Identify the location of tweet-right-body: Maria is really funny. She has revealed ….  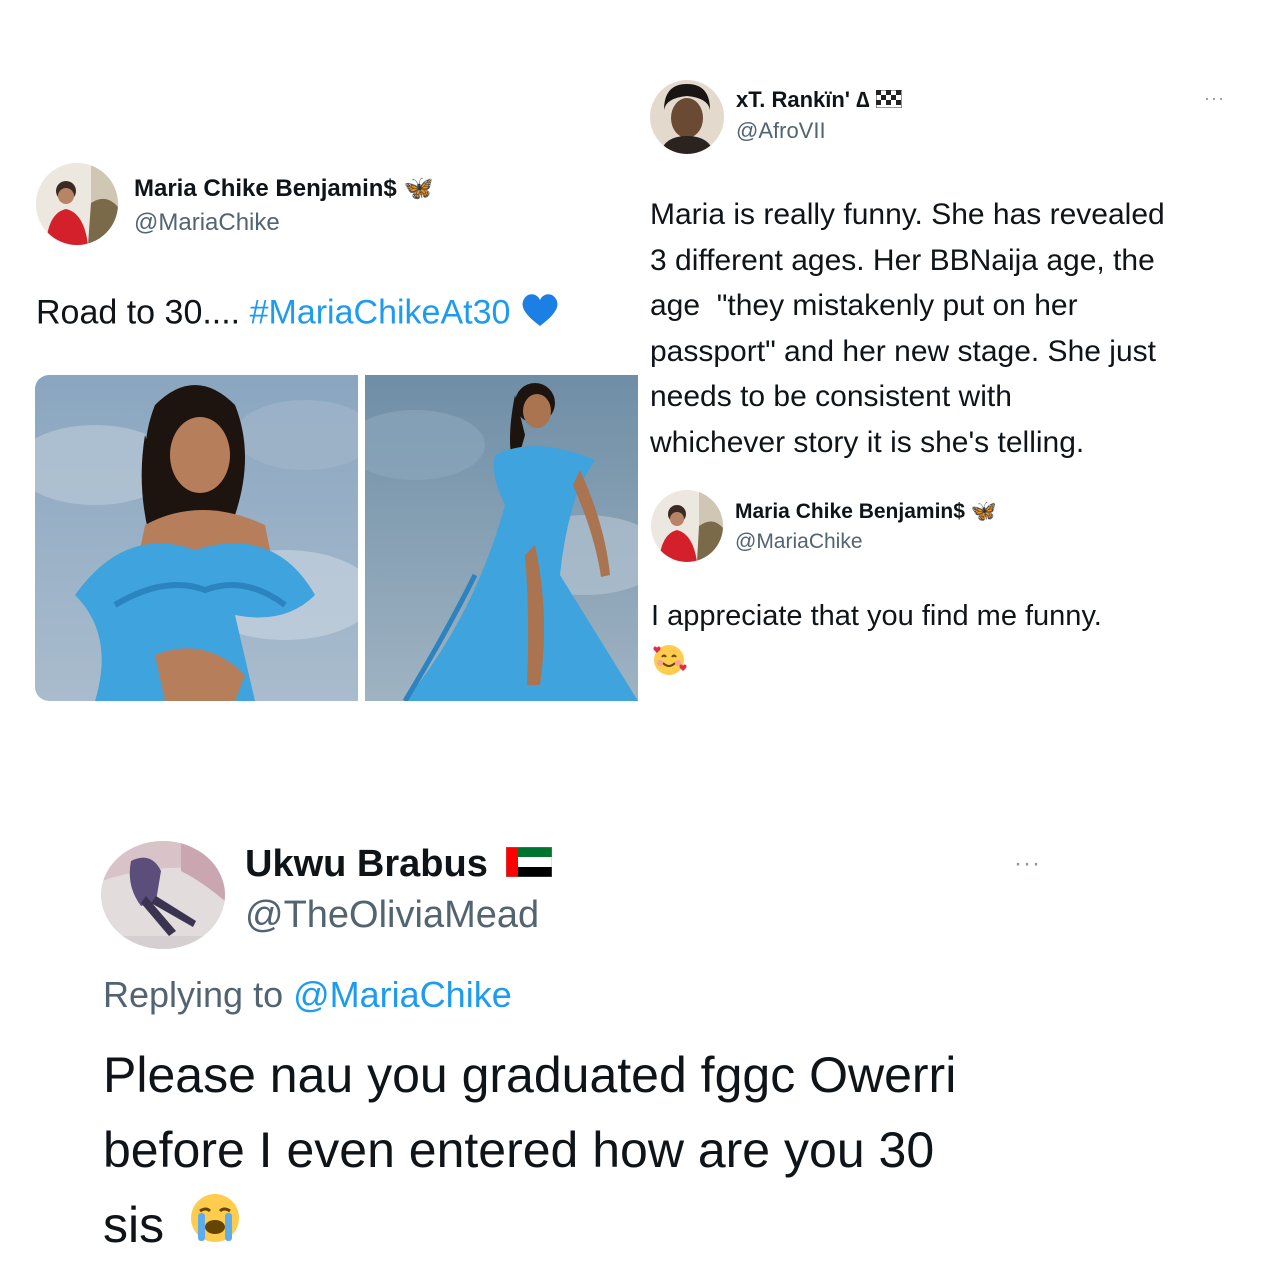
(907, 328).